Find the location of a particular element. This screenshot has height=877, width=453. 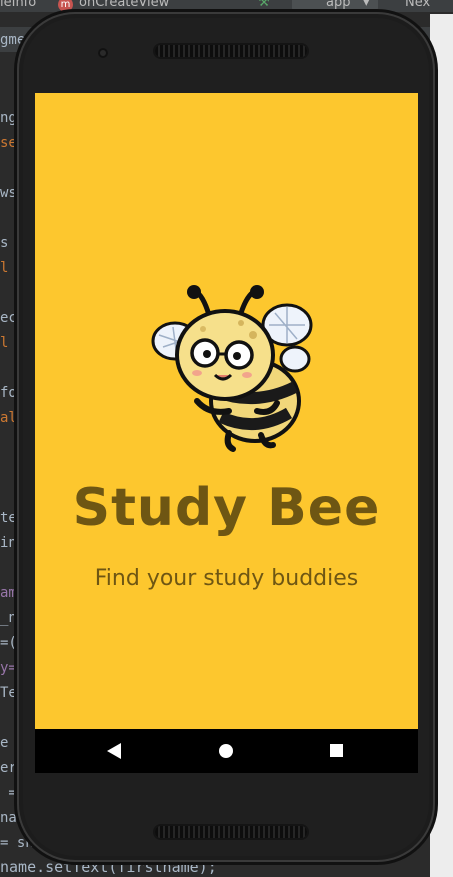

method-icon: m is located at coordinates (65, 6).